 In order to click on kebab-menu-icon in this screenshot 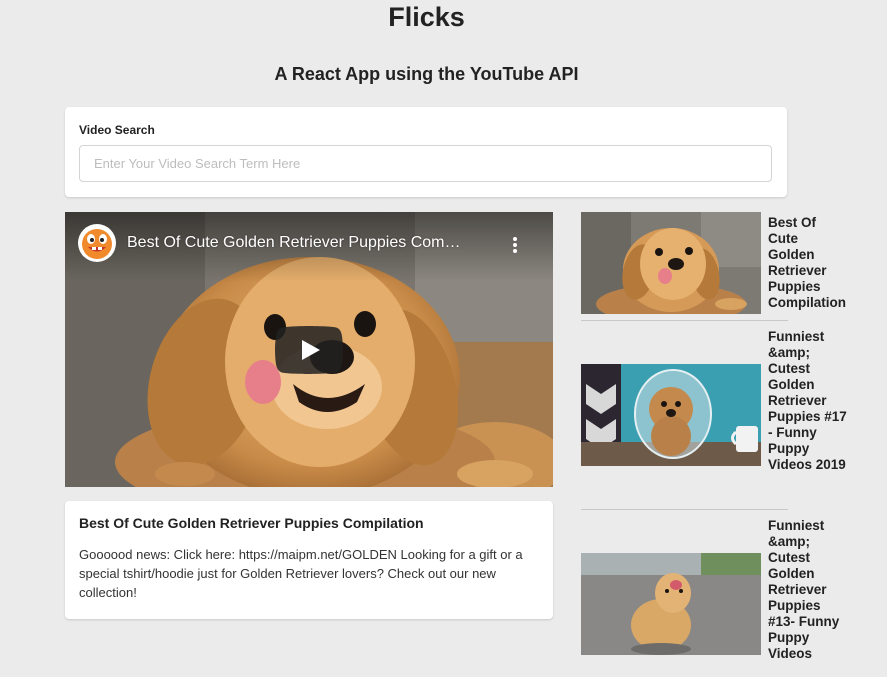, I will do `click(515, 245)`.